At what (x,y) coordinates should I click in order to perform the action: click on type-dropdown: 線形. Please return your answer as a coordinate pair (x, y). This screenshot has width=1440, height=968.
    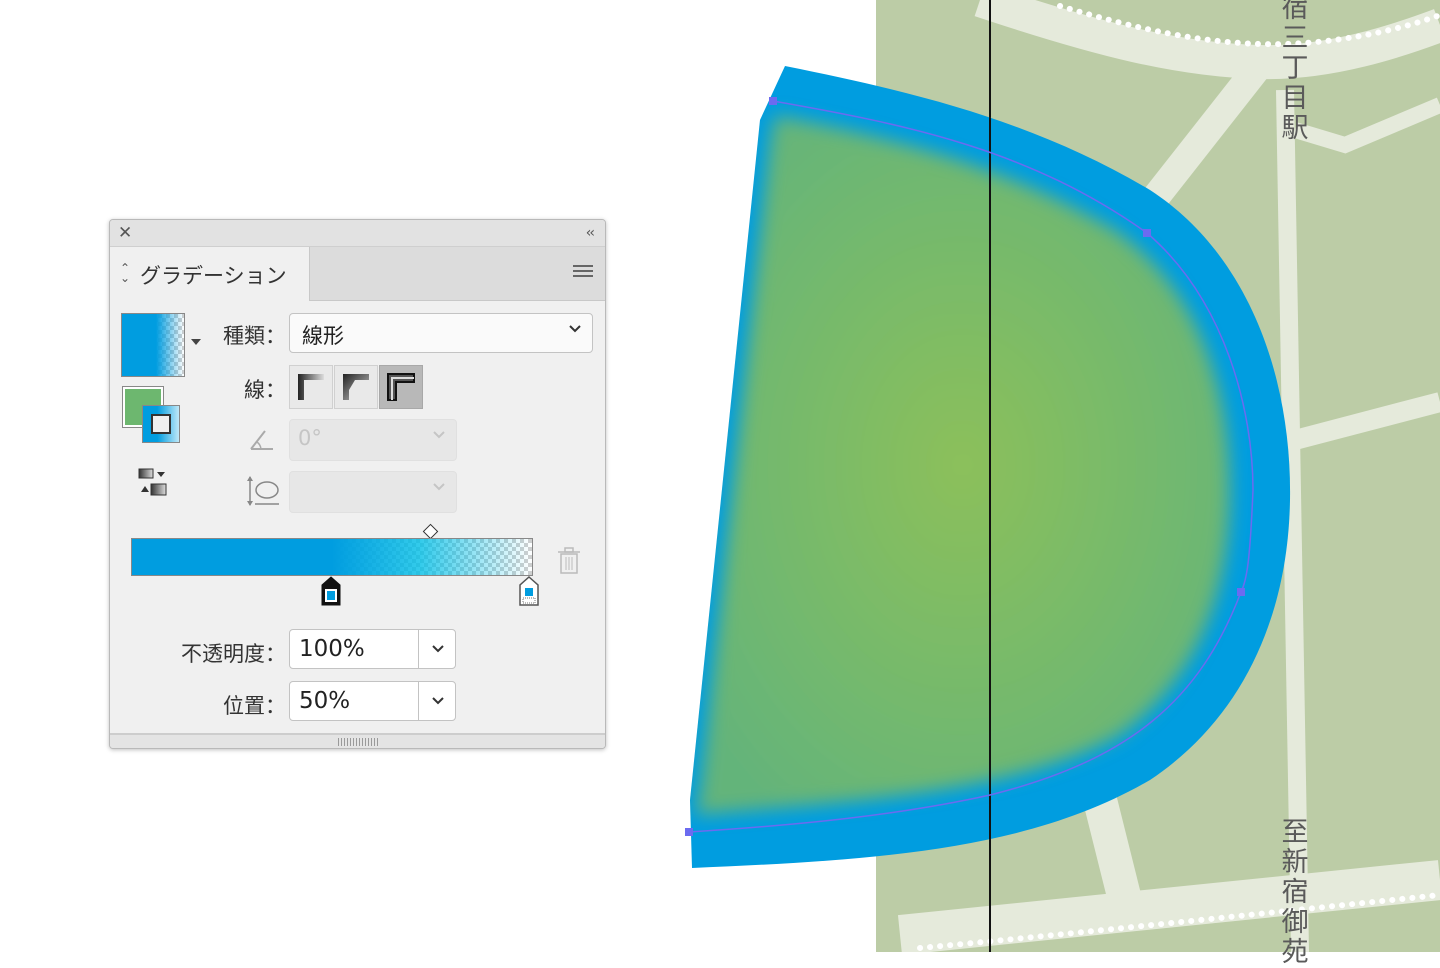
    Looking at the image, I should click on (441, 333).